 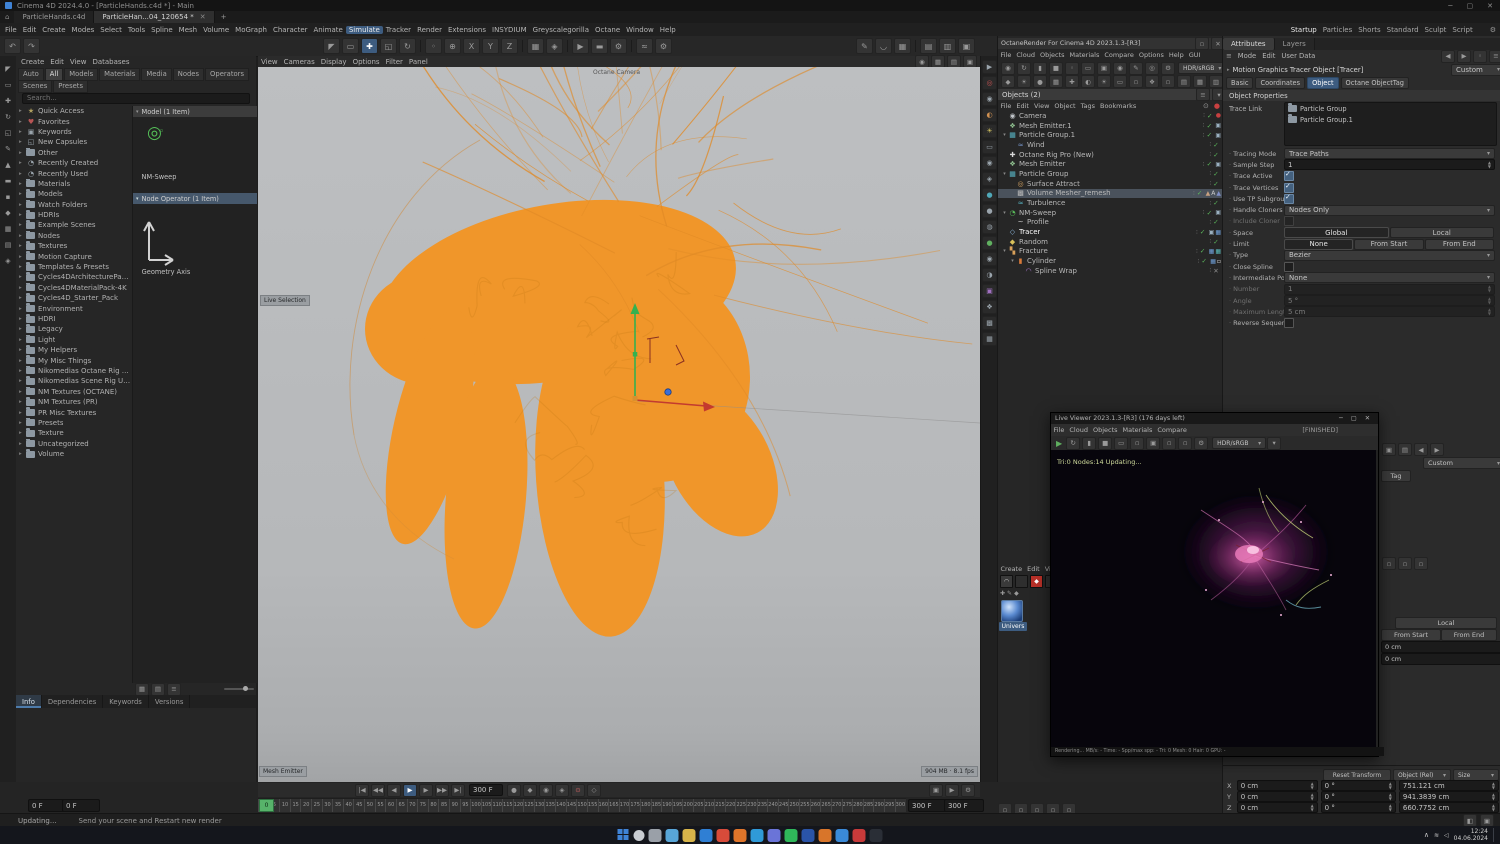 What do you see at coordinates (1119, 55) in the screenshot?
I see `octane-menu-item: Compare` at bounding box center [1119, 55].